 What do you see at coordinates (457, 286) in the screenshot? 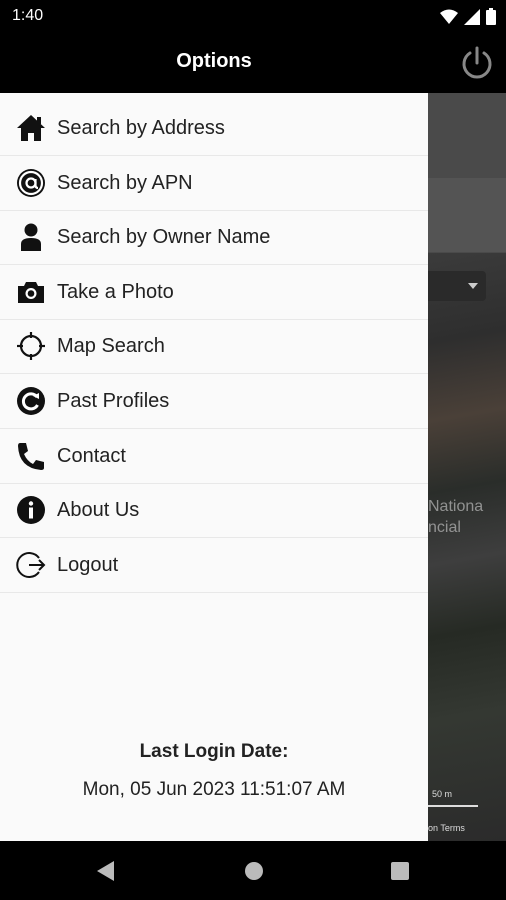
I see `map-dropdown` at bounding box center [457, 286].